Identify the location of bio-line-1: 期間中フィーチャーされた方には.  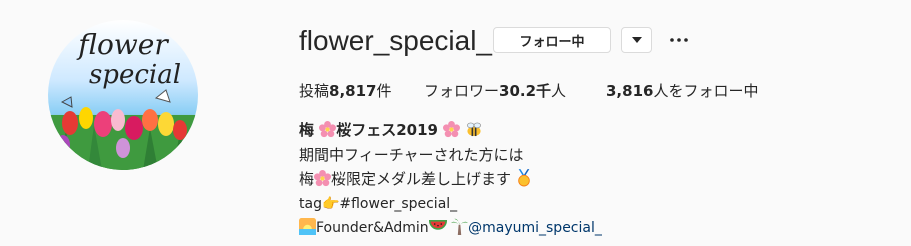
(411, 154).